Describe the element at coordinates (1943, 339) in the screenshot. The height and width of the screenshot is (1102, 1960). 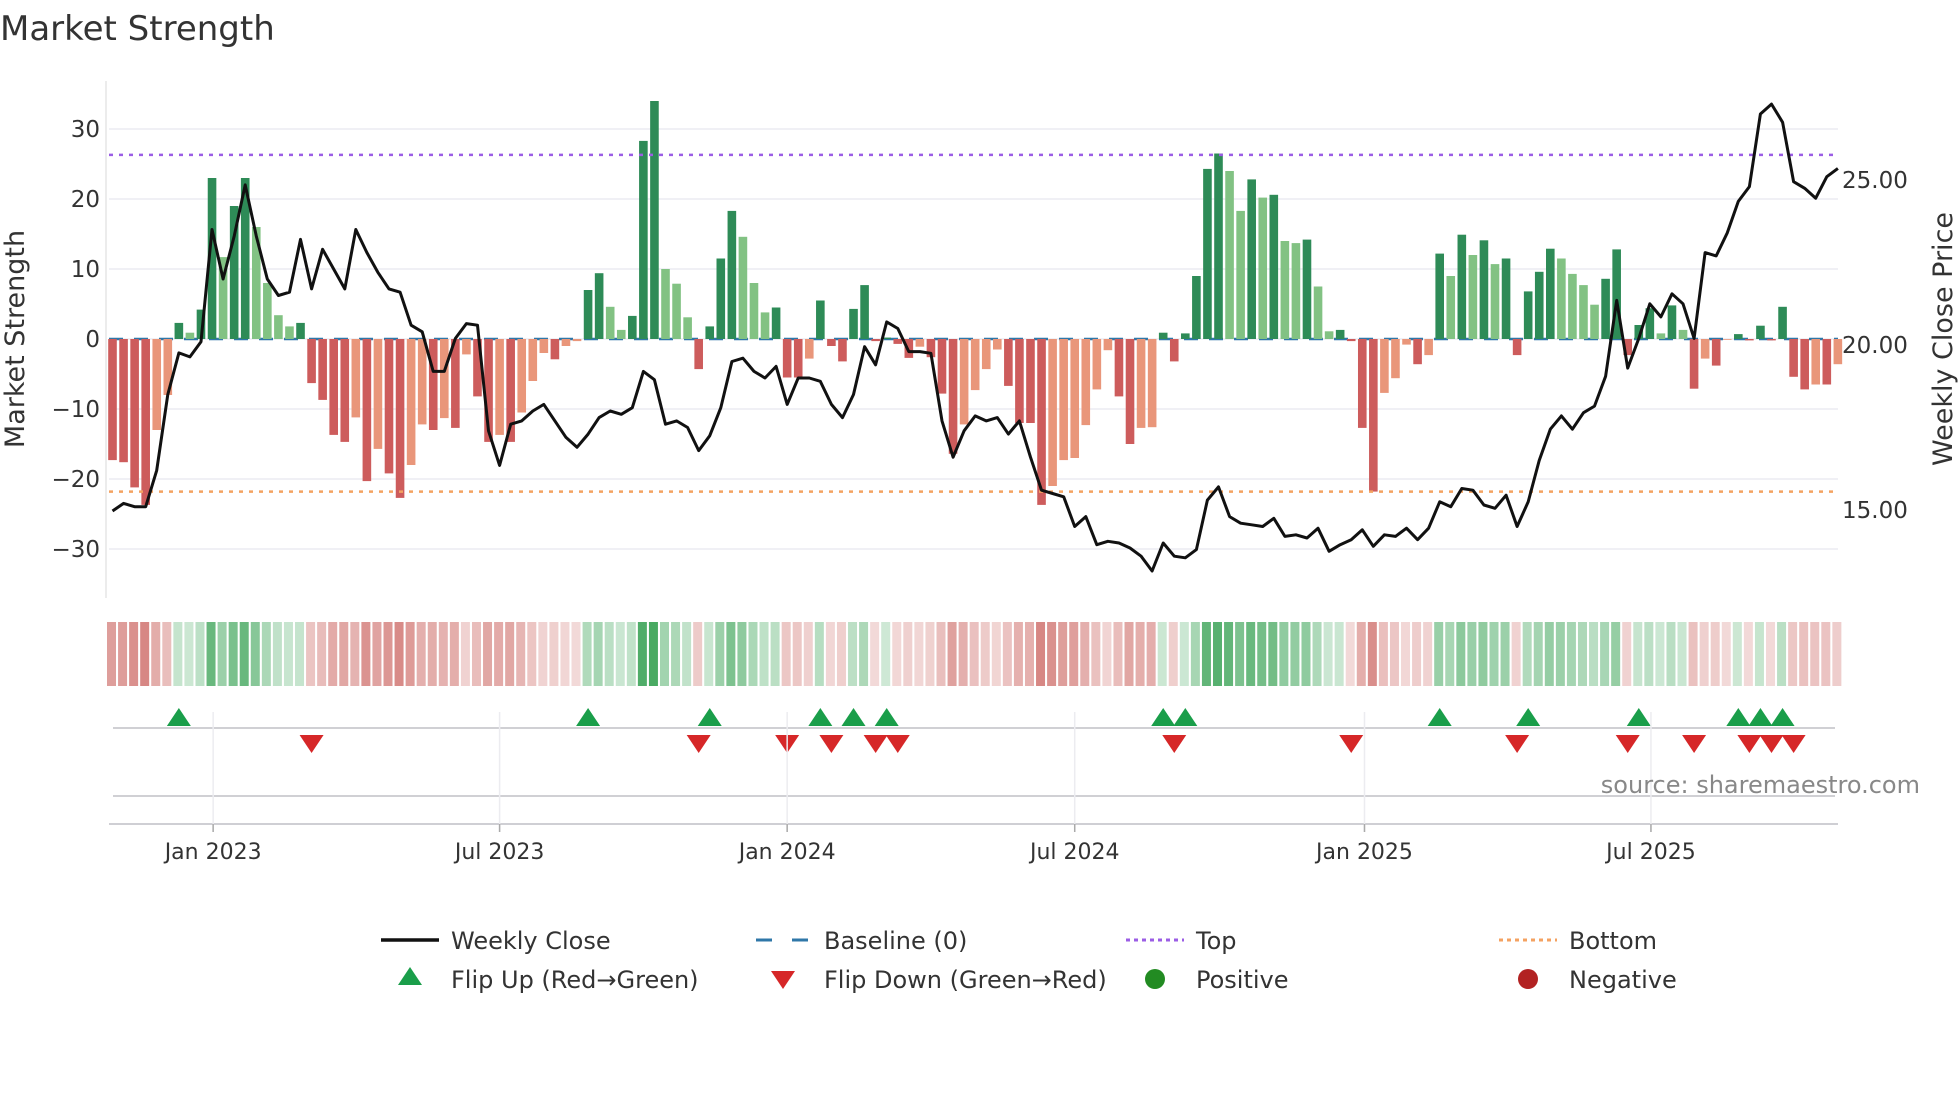
I see `right-axis-title: Weekly Close Price` at that location.